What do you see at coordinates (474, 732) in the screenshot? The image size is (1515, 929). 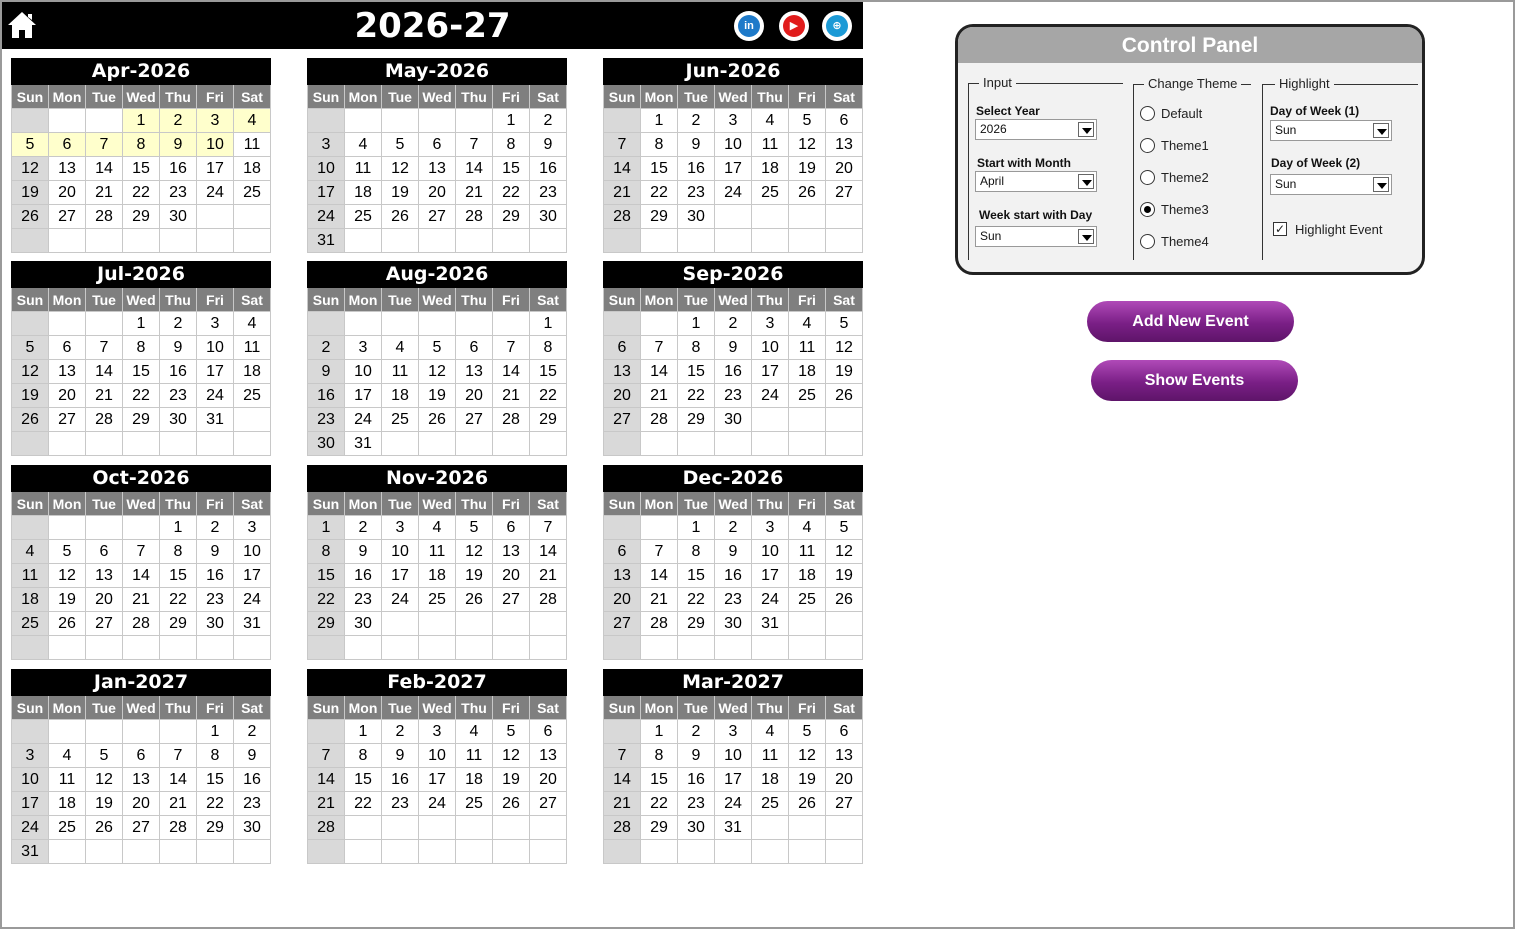 I see `day-cell: 4` at bounding box center [474, 732].